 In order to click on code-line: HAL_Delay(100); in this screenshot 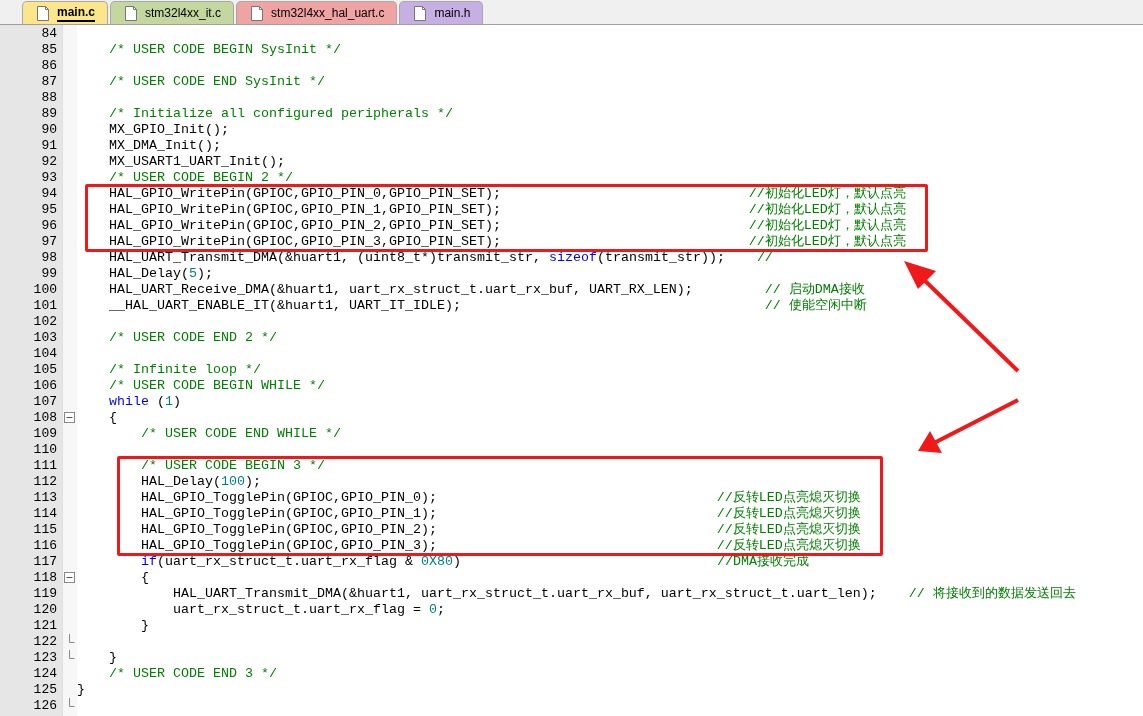, I will do `click(201, 482)`.